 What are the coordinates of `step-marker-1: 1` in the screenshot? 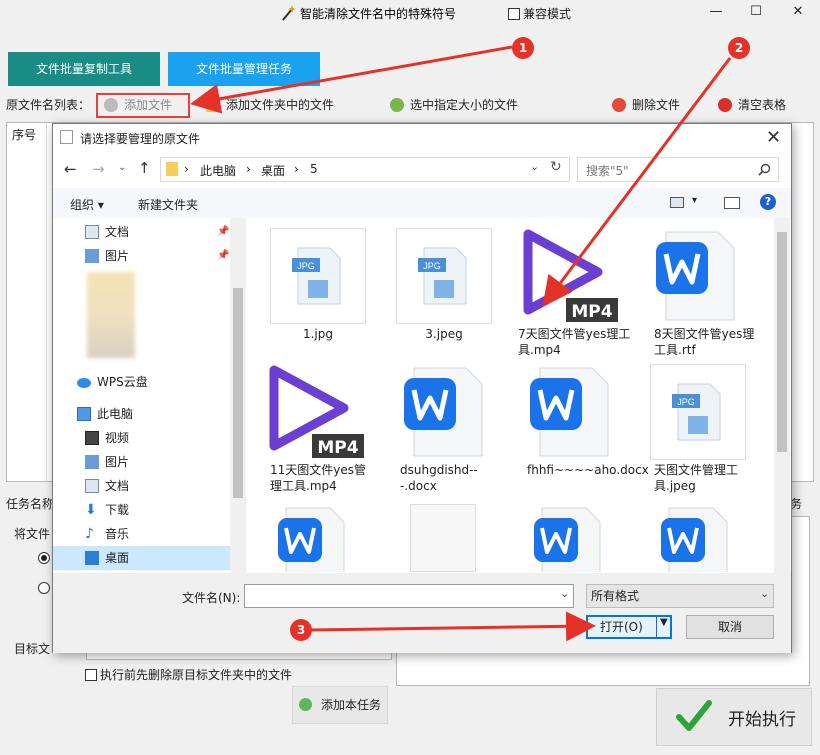 It's located at (523, 48).